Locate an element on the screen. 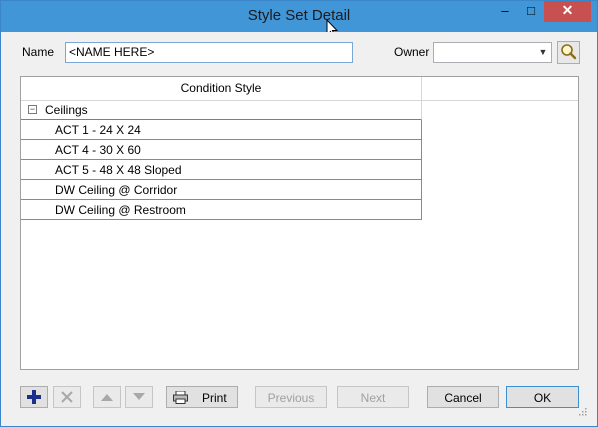  column-header-condition-style: Condition Style is located at coordinates (221, 89).